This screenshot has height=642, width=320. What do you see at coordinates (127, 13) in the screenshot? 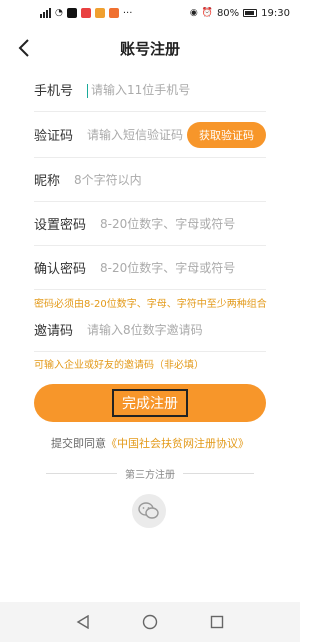
I see `more-icon: ···` at bounding box center [127, 13].